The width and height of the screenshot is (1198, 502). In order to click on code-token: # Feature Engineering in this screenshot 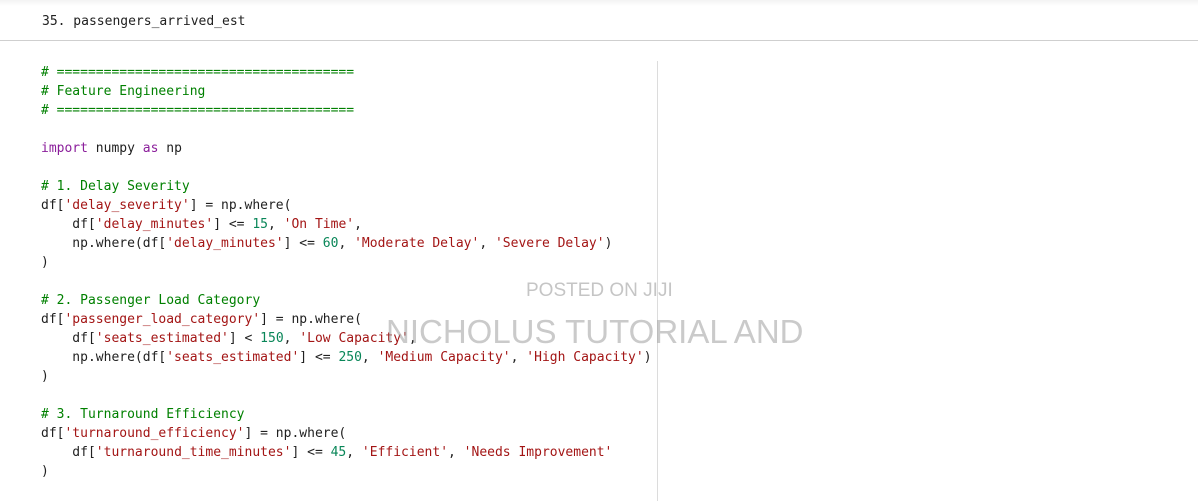, I will do `click(123, 91)`.